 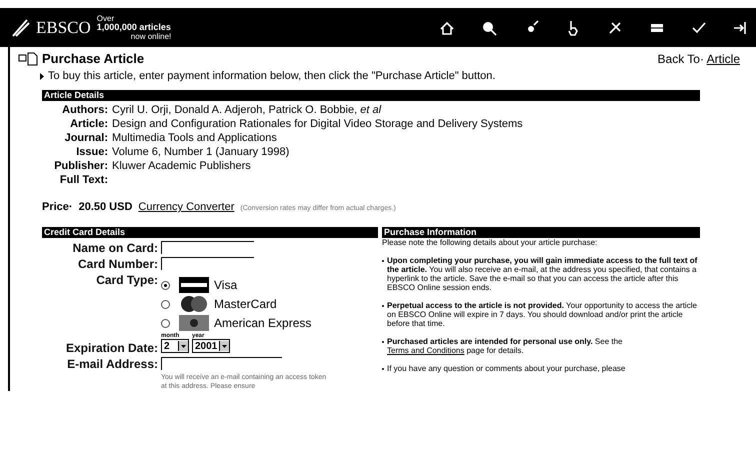 I want to click on arrow-icon, so click(x=42, y=76).